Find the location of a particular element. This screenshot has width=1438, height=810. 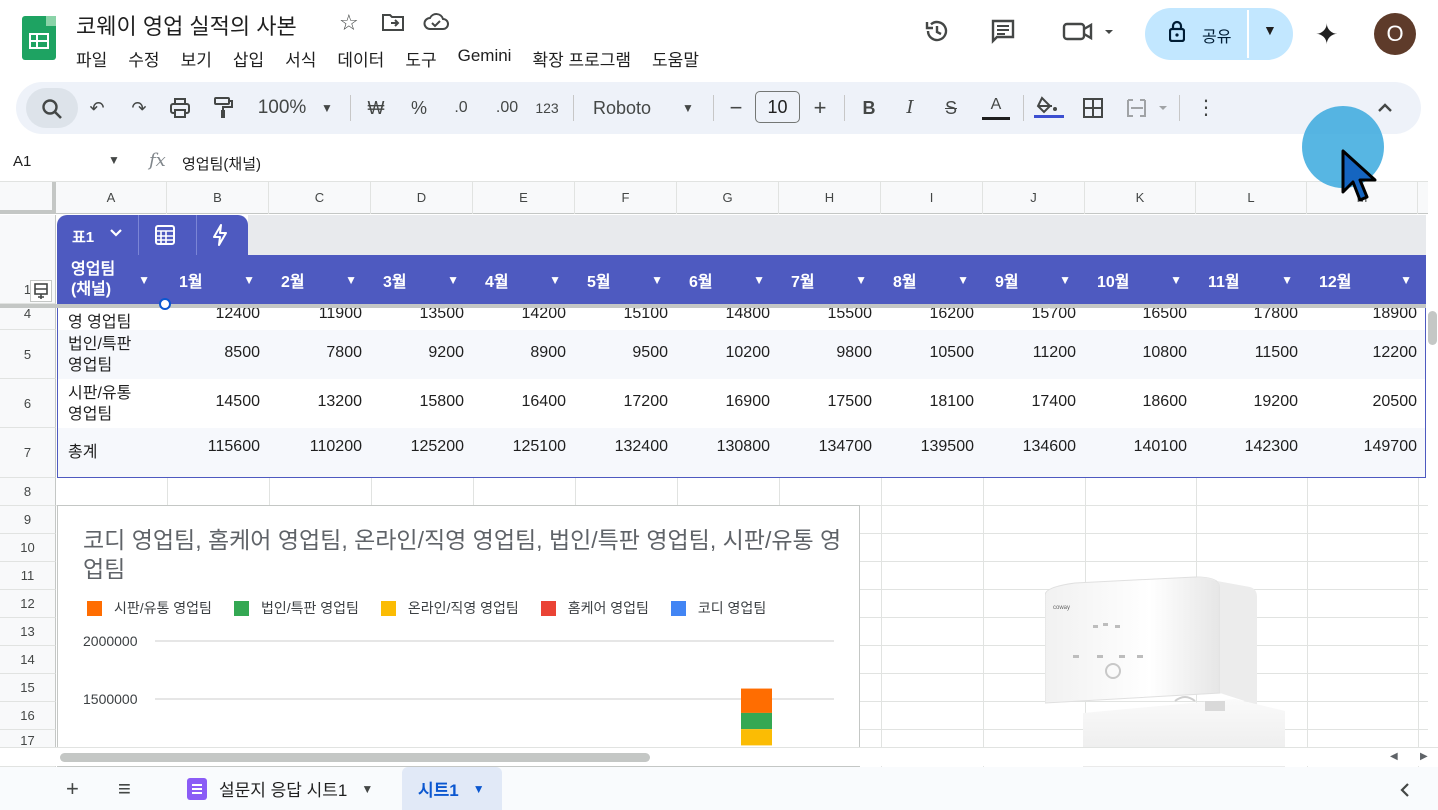

increase-decimal-button: .00 is located at coordinates (507, 108).